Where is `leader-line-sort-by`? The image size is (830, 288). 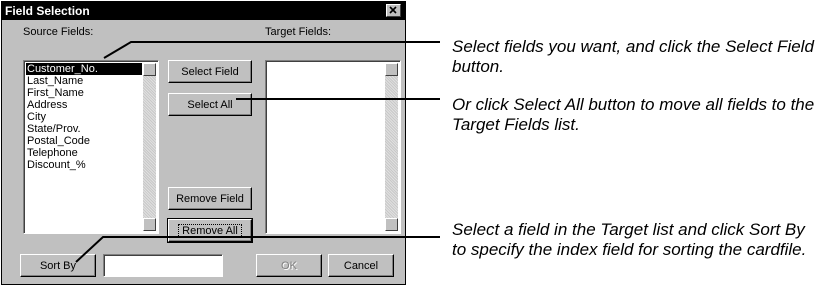 leader-line-sort-by is located at coordinates (257, 249).